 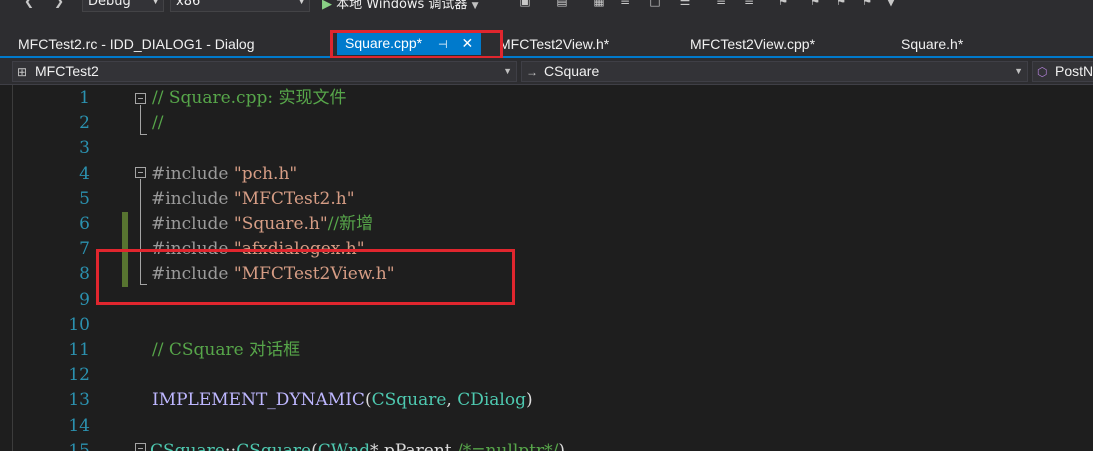 What do you see at coordinates (84, 173) in the screenshot?
I see `line-number: 4` at bounding box center [84, 173].